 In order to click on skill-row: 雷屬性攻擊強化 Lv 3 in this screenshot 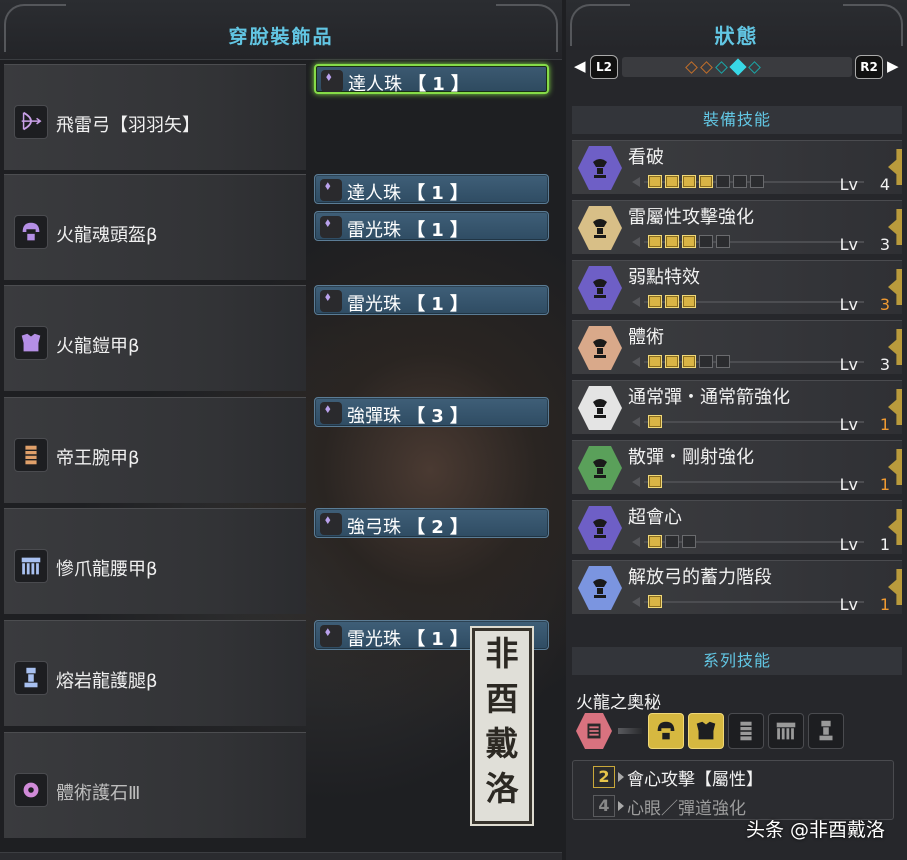, I will do `click(737, 229)`.